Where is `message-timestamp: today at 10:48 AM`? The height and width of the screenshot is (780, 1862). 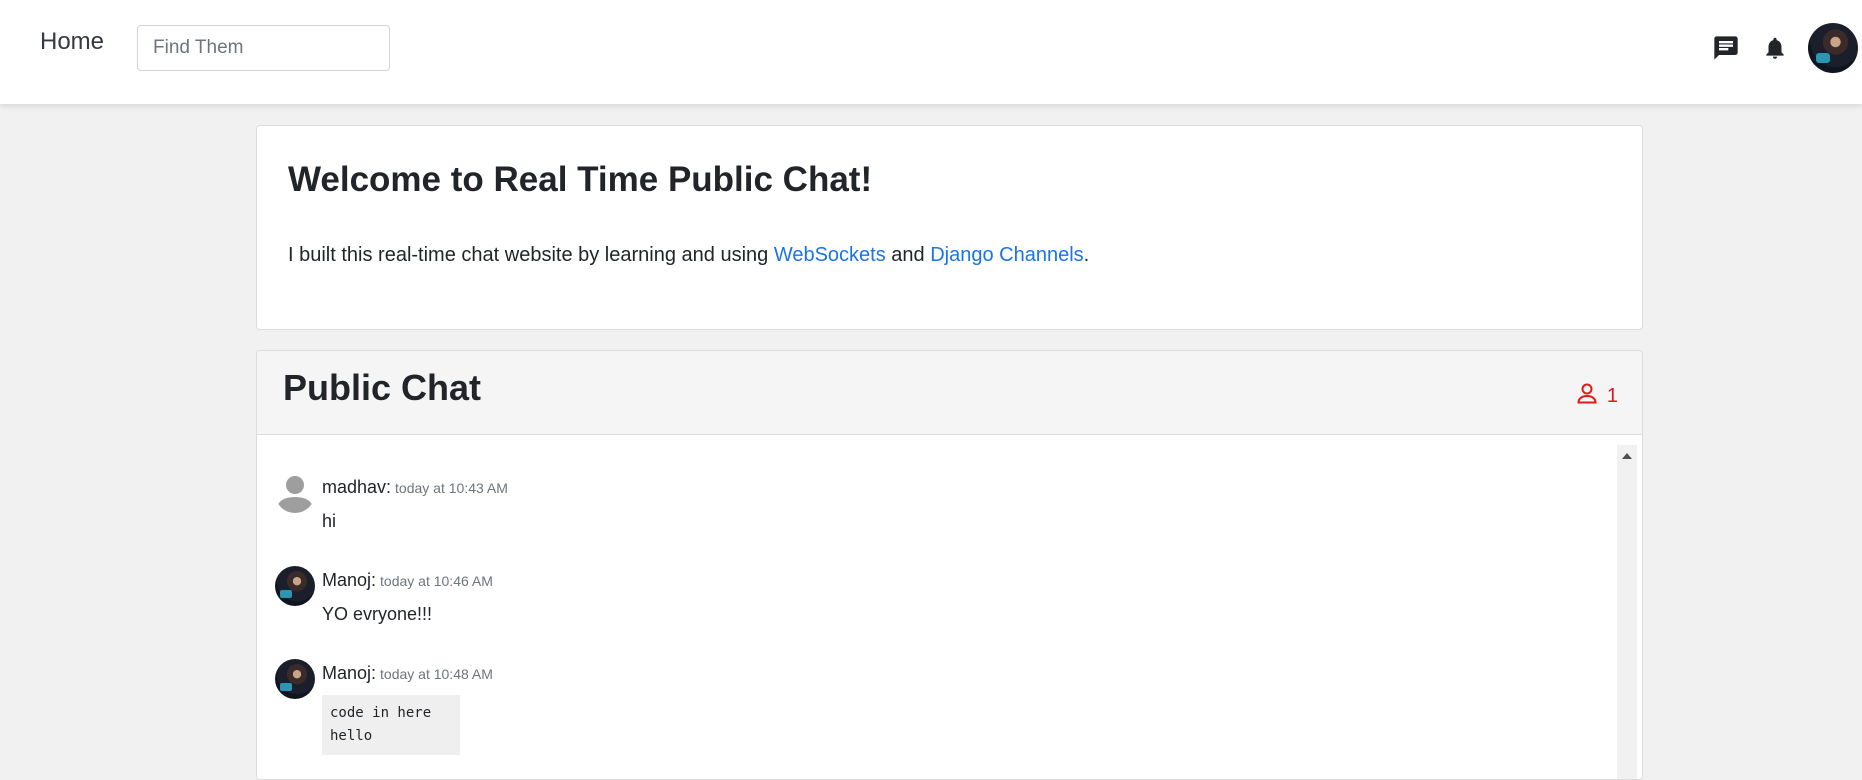
message-timestamp: today at 10:48 AM is located at coordinates (436, 674).